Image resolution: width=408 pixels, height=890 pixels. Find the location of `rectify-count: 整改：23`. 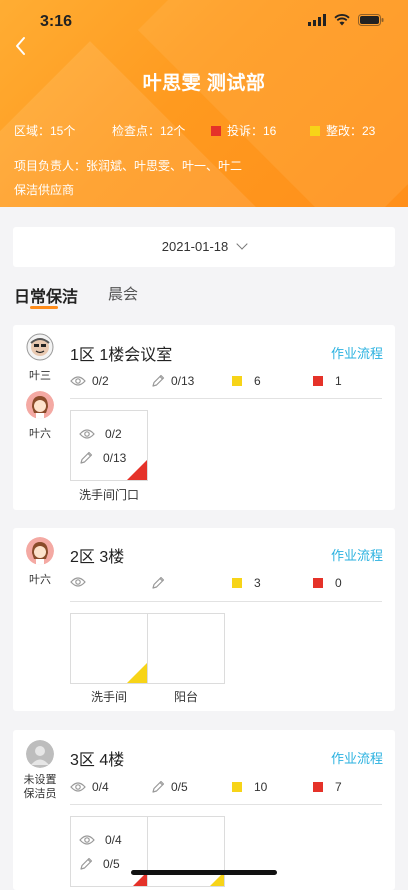

rectify-count: 整改：23 is located at coordinates (351, 131).